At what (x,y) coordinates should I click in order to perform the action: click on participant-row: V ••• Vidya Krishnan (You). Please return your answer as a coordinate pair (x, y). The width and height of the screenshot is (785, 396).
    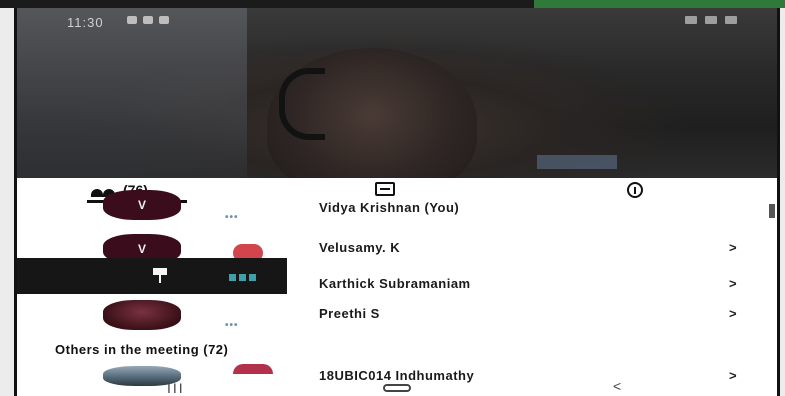
    Looking at the image, I should click on (397, 211).